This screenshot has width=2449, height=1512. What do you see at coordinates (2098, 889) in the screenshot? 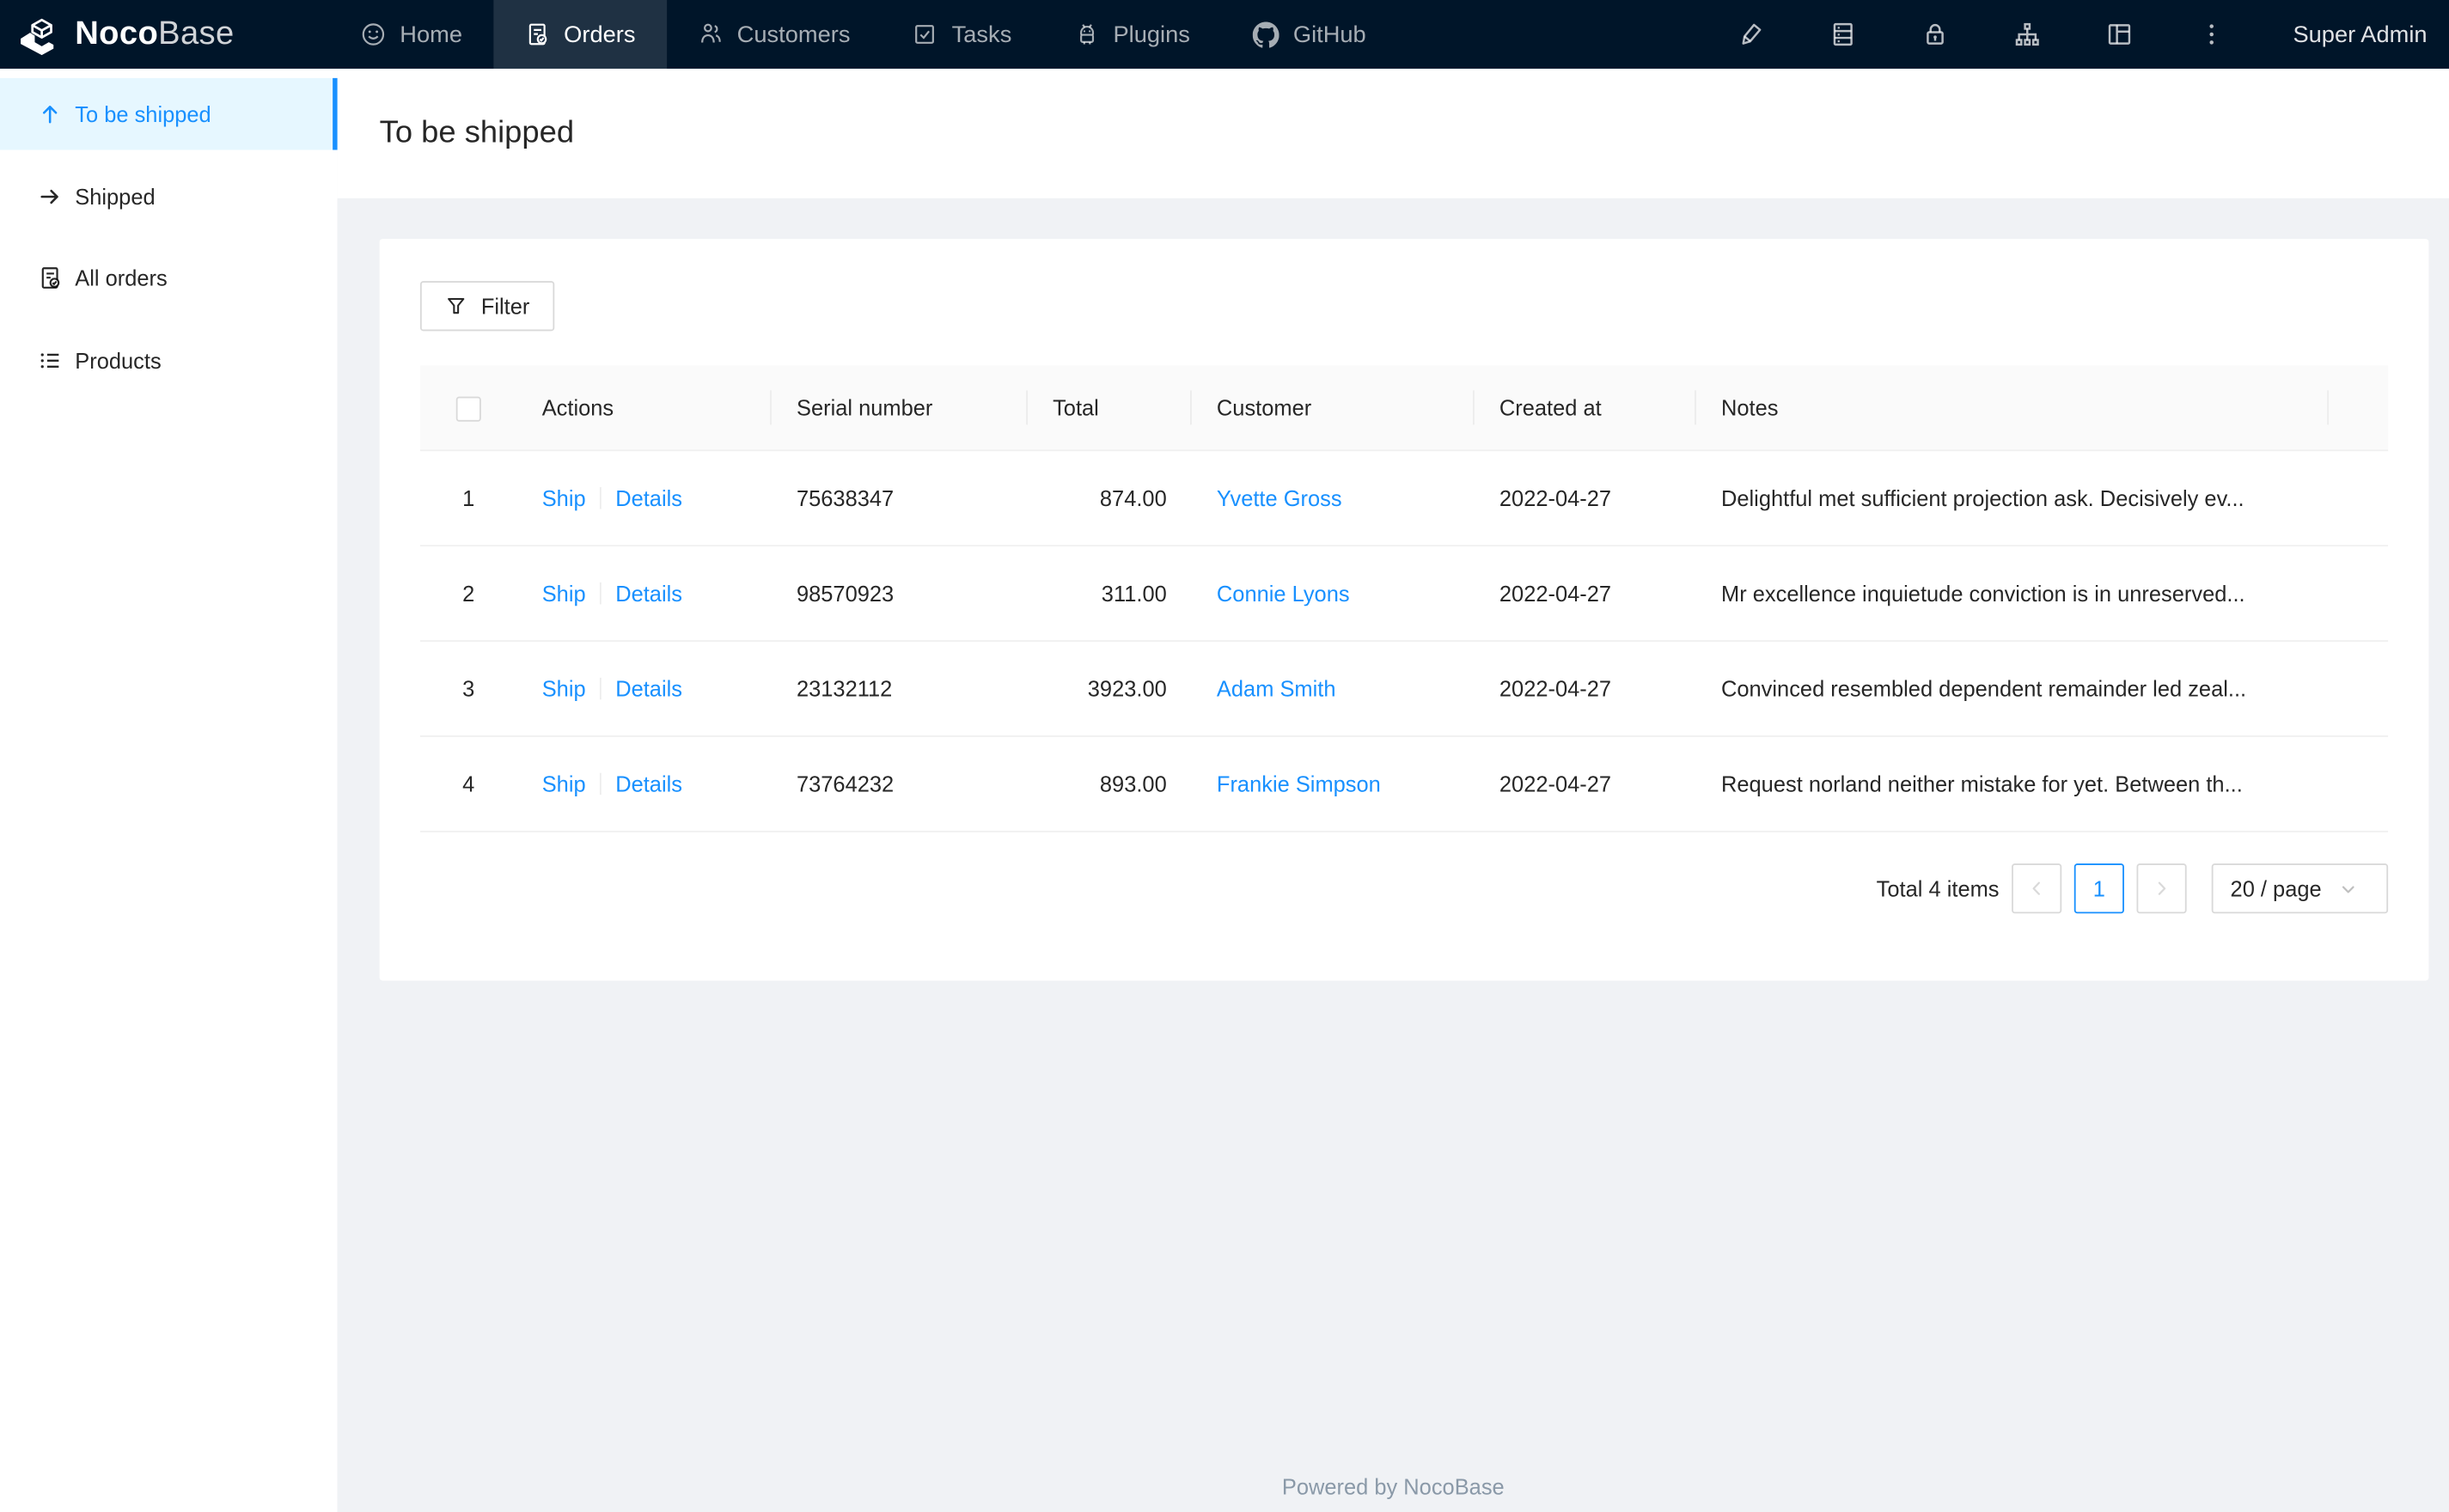
I see `pagination-page-1: 1` at bounding box center [2098, 889].